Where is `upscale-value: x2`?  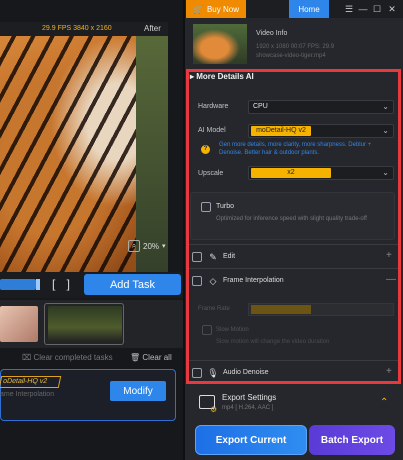
upscale-value: x2 is located at coordinates (291, 173).